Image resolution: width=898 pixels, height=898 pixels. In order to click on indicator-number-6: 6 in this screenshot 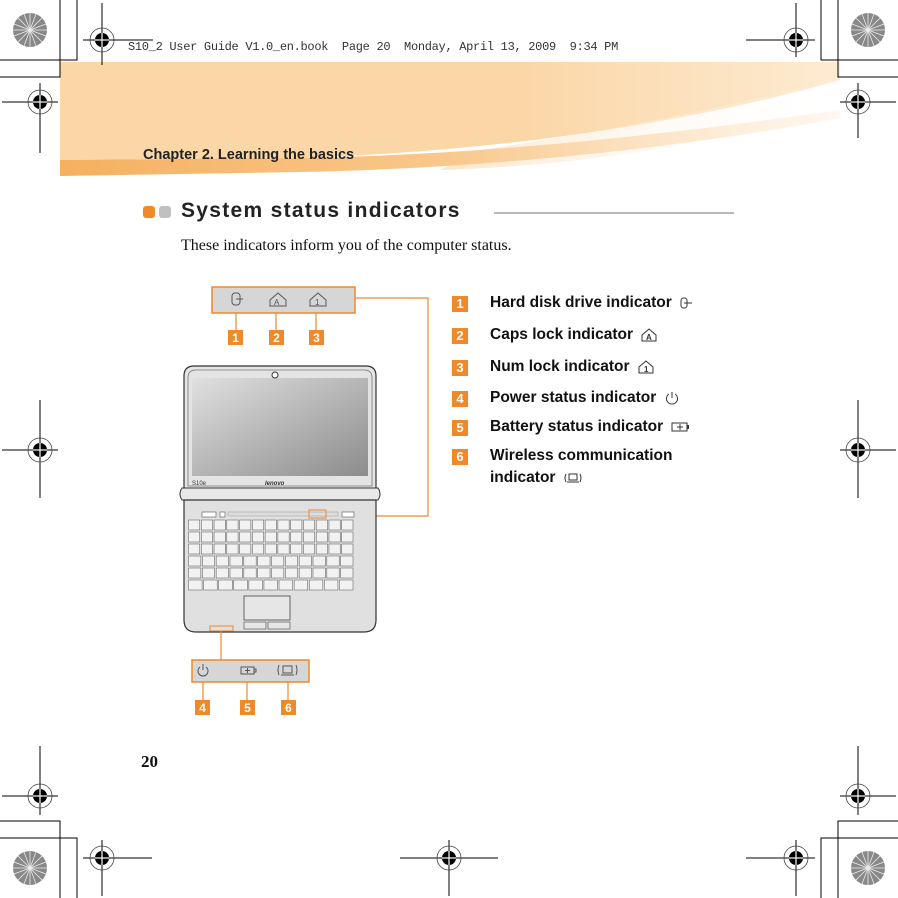, I will do `click(460, 457)`.